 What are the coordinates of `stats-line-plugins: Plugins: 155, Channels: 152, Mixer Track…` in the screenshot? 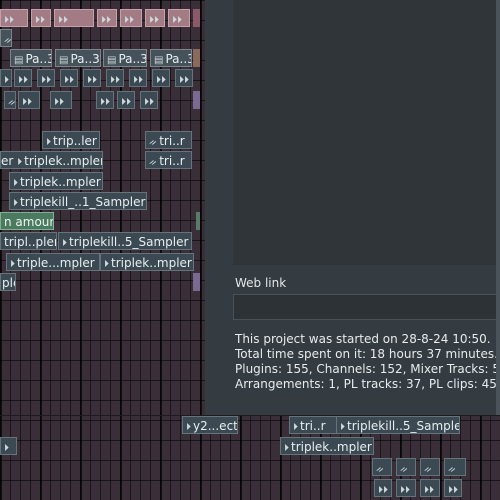 It's located at (367, 369).